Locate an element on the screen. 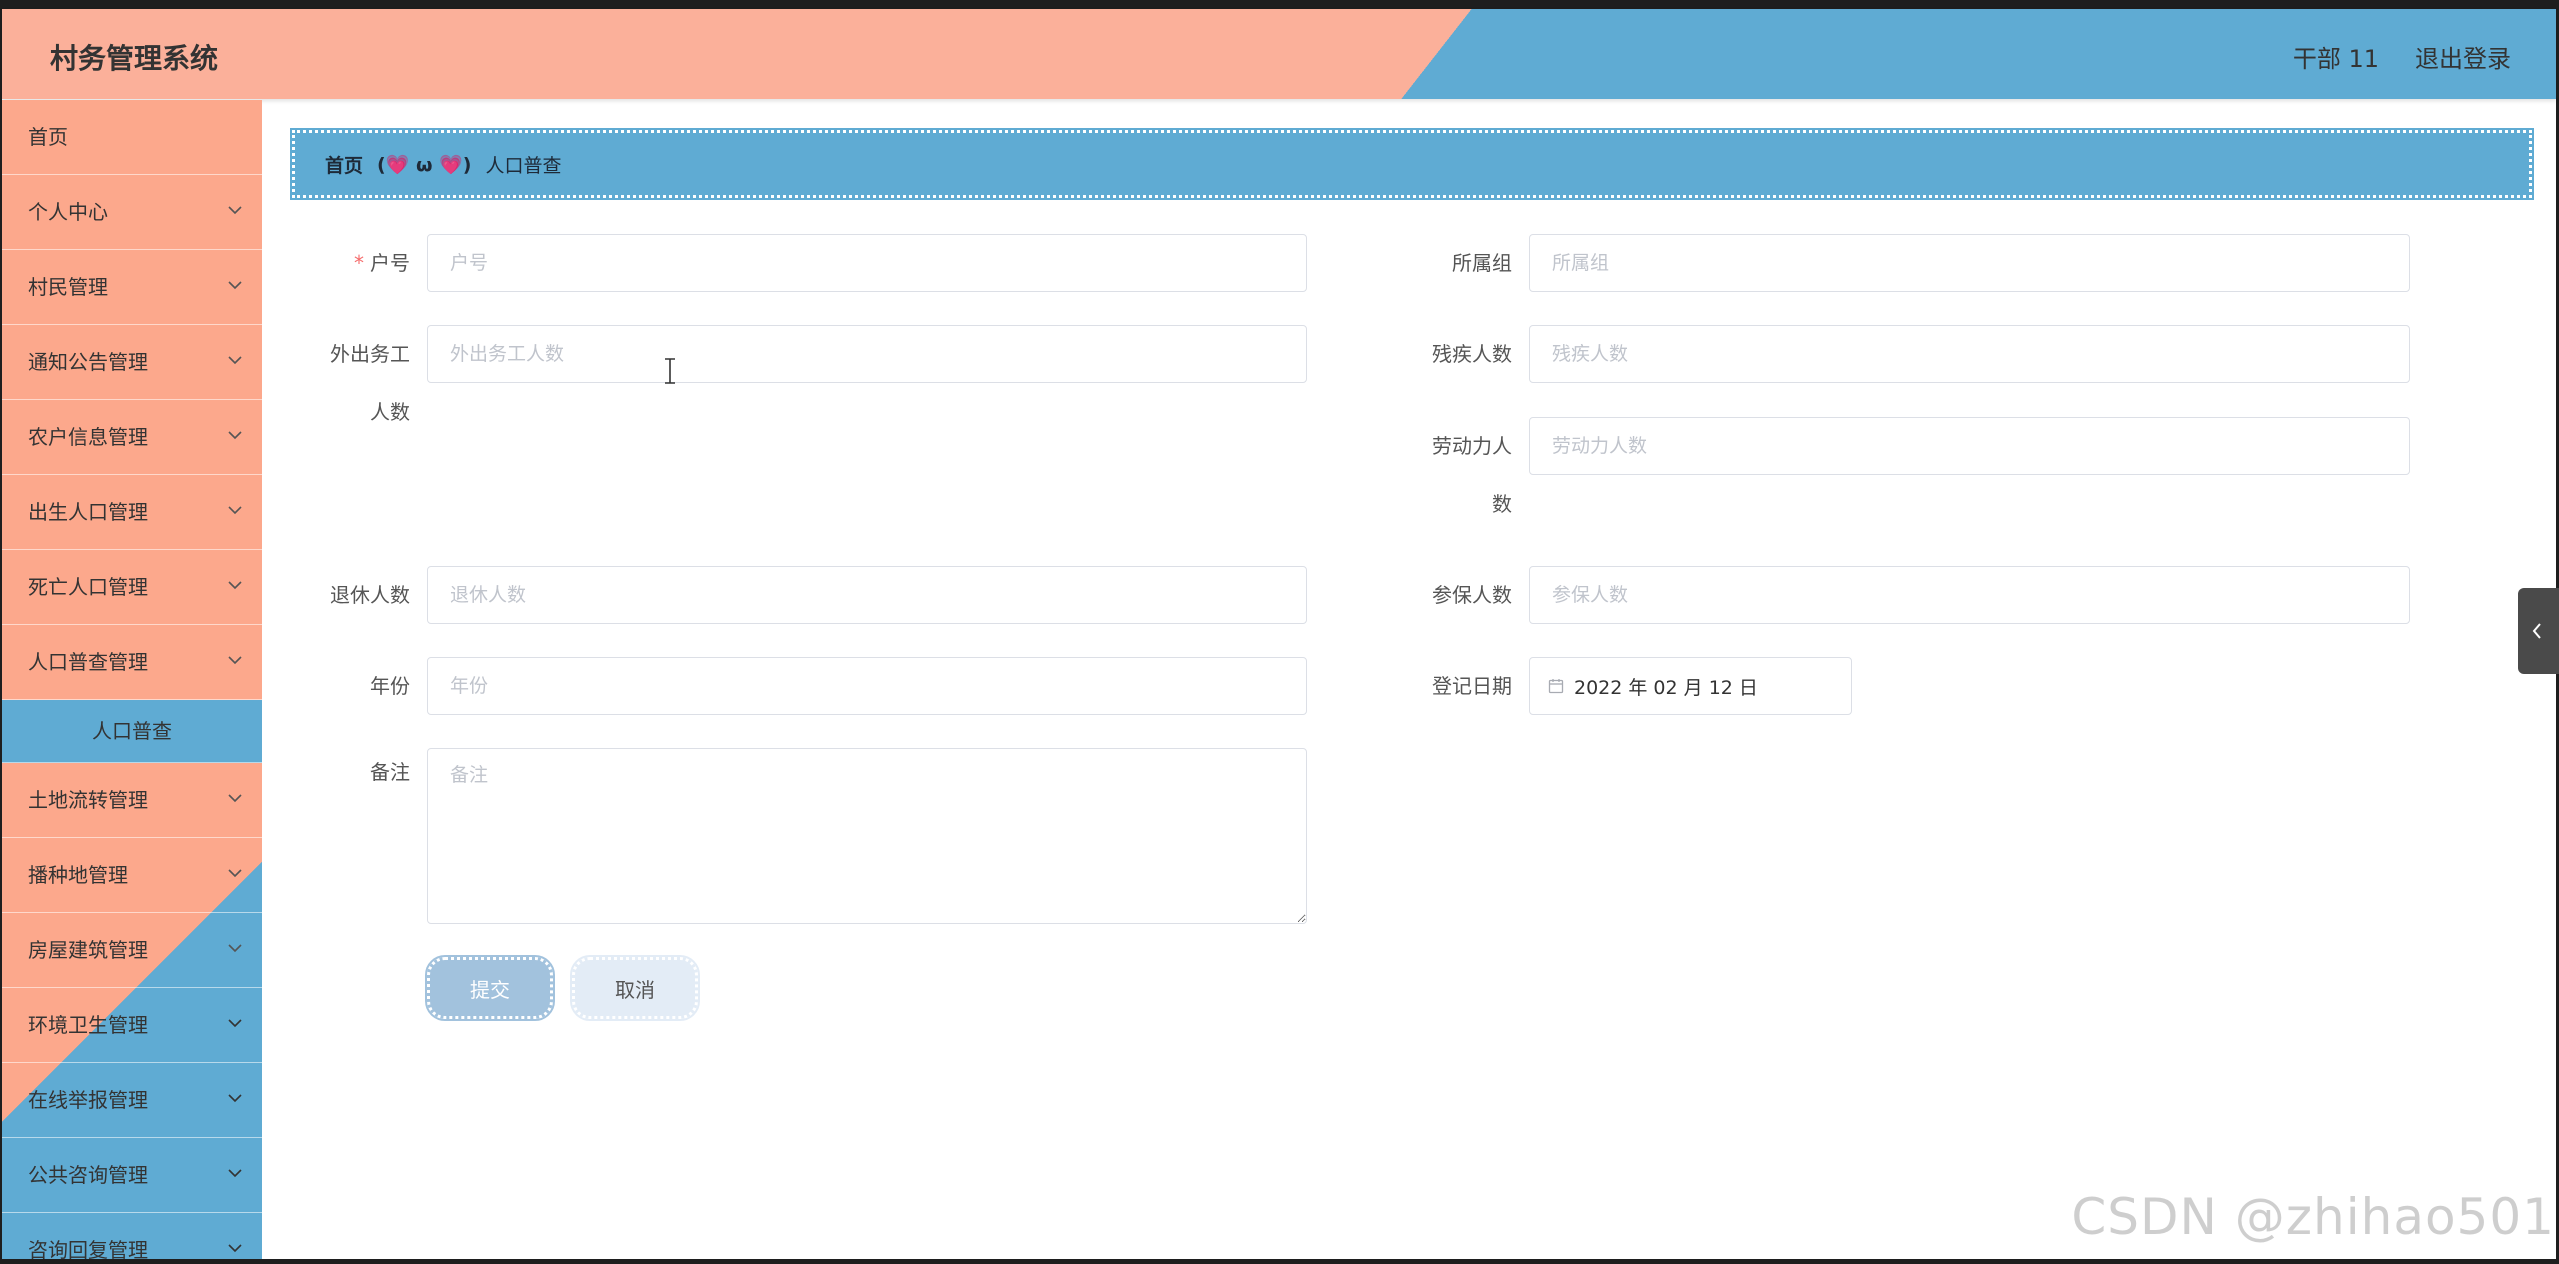 This screenshot has width=2559, height=1264. canji-label: 残疾人数 is located at coordinates (1472, 354).